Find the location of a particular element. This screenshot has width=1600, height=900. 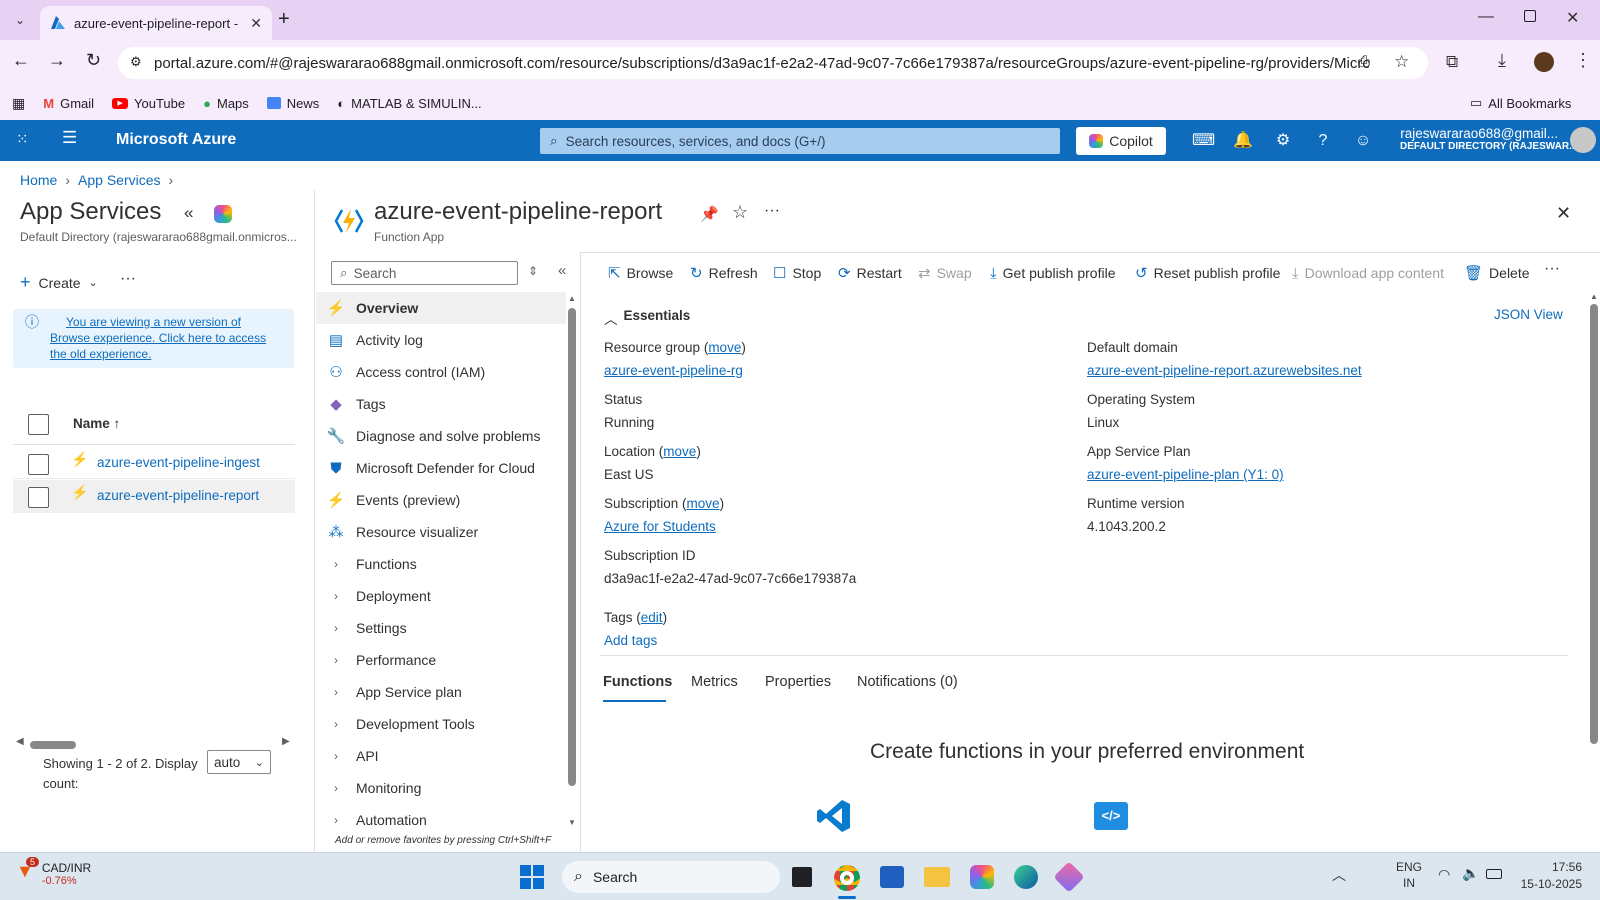

minimize-icon: — is located at coordinates (1486, 17).